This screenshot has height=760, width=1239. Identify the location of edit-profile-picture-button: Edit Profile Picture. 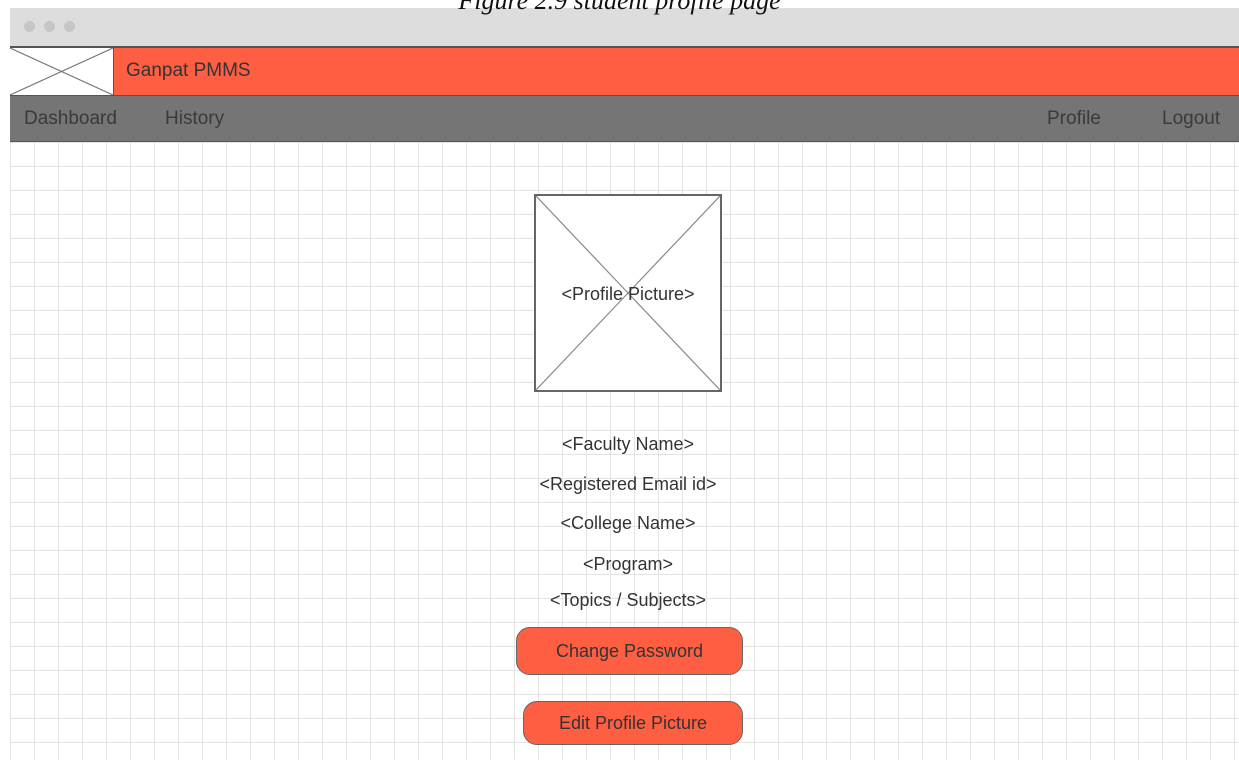
(633, 723).